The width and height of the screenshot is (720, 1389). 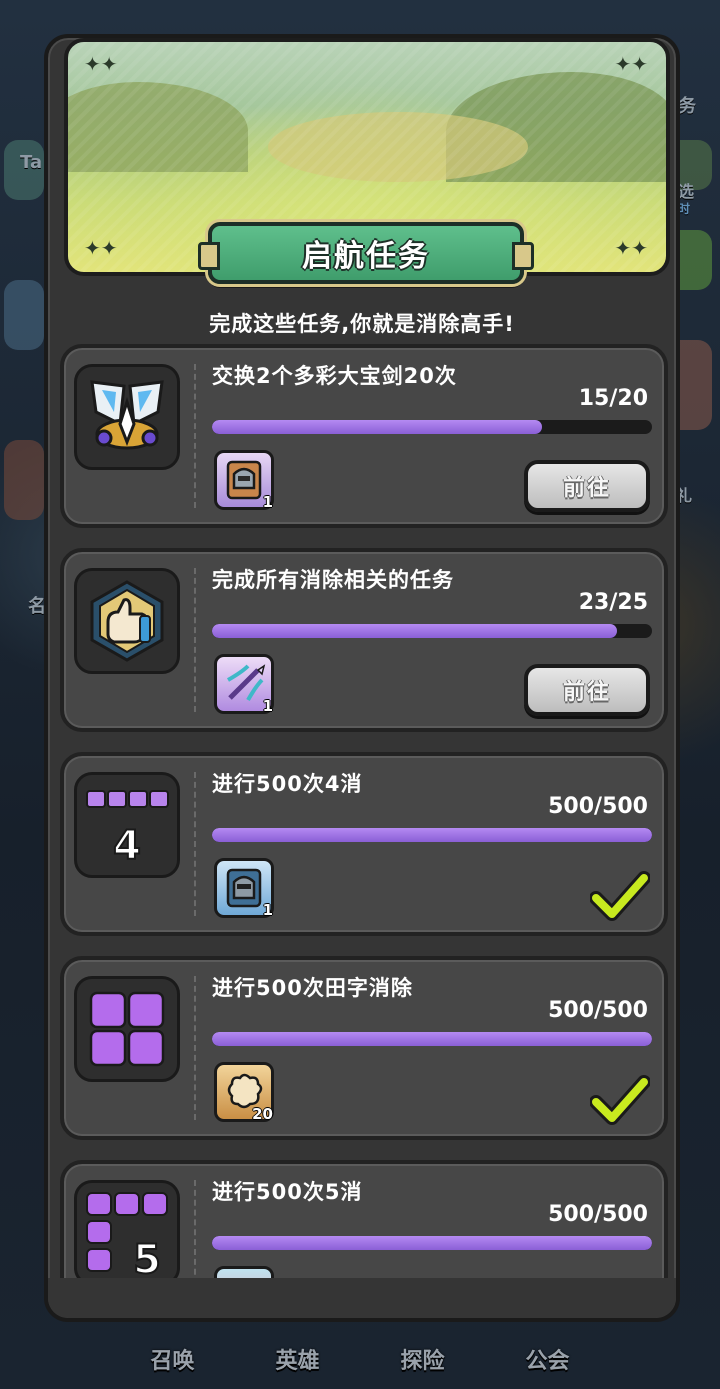 What do you see at coordinates (364, 844) in the screenshot?
I see `task-card: 4 进行500次4消 500/500 1` at bounding box center [364, 844].